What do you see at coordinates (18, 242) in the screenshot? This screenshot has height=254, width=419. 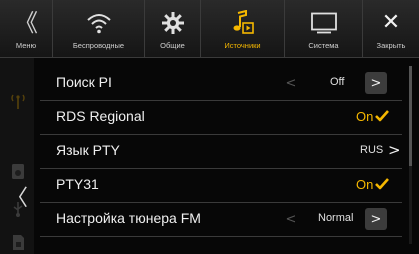 I see `sd-card-icon` at bounding box center [18, 242].